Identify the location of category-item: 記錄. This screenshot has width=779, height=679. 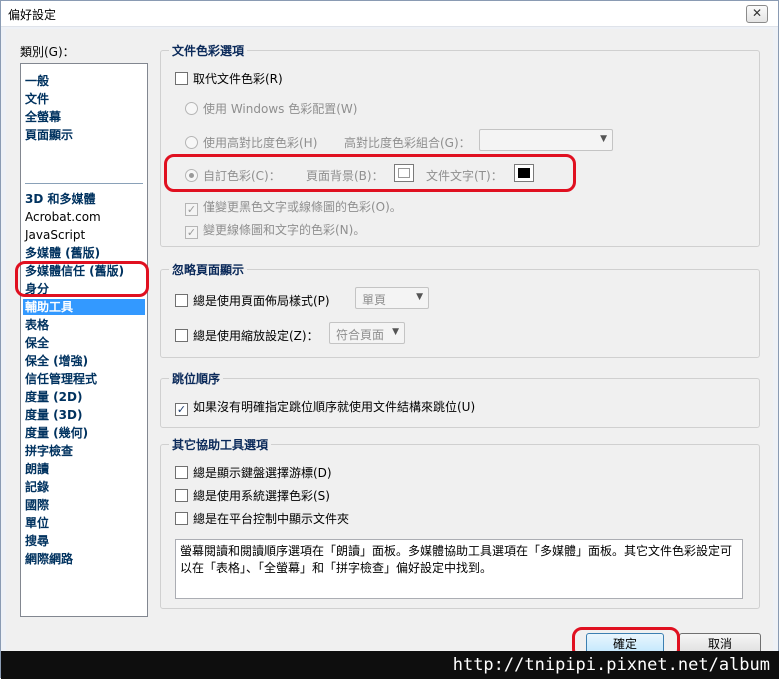
(37, 487).